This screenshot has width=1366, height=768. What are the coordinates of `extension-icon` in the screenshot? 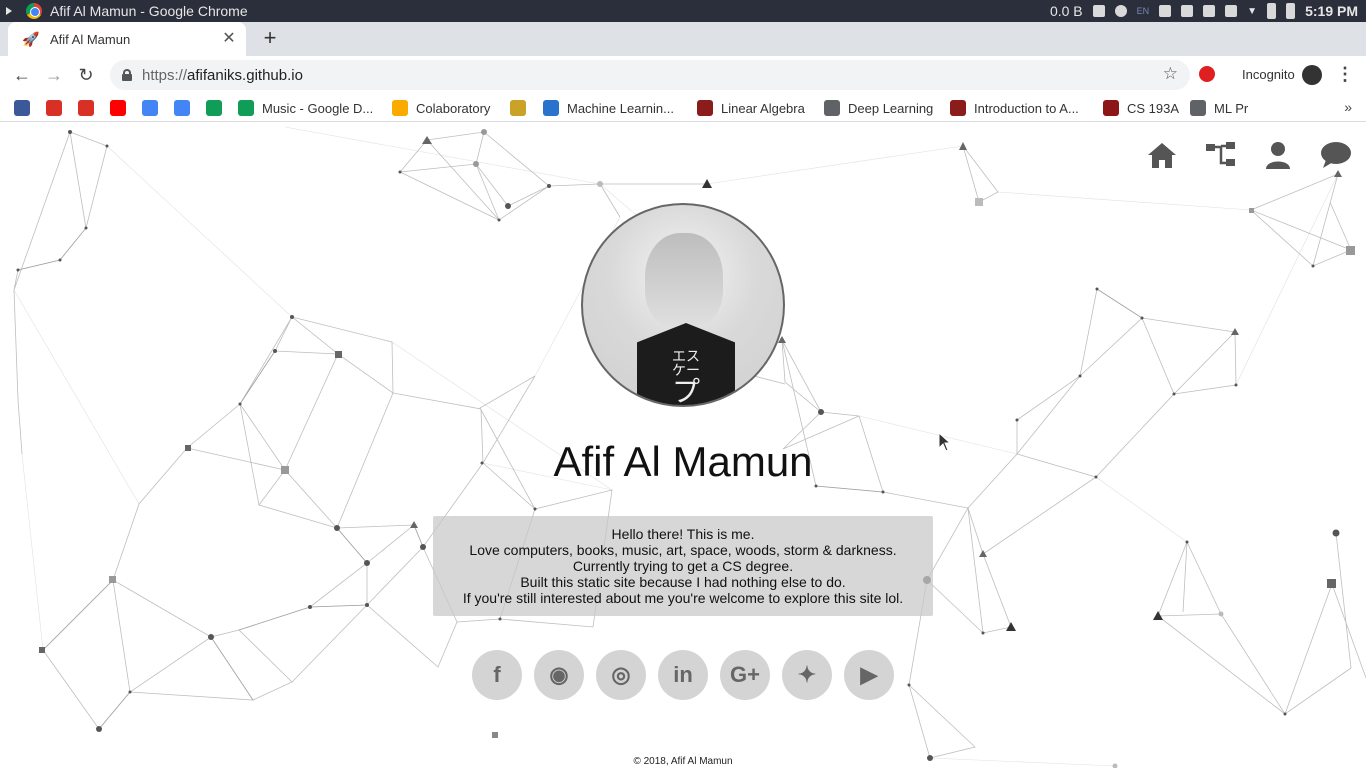 It's located at (1207, 74).